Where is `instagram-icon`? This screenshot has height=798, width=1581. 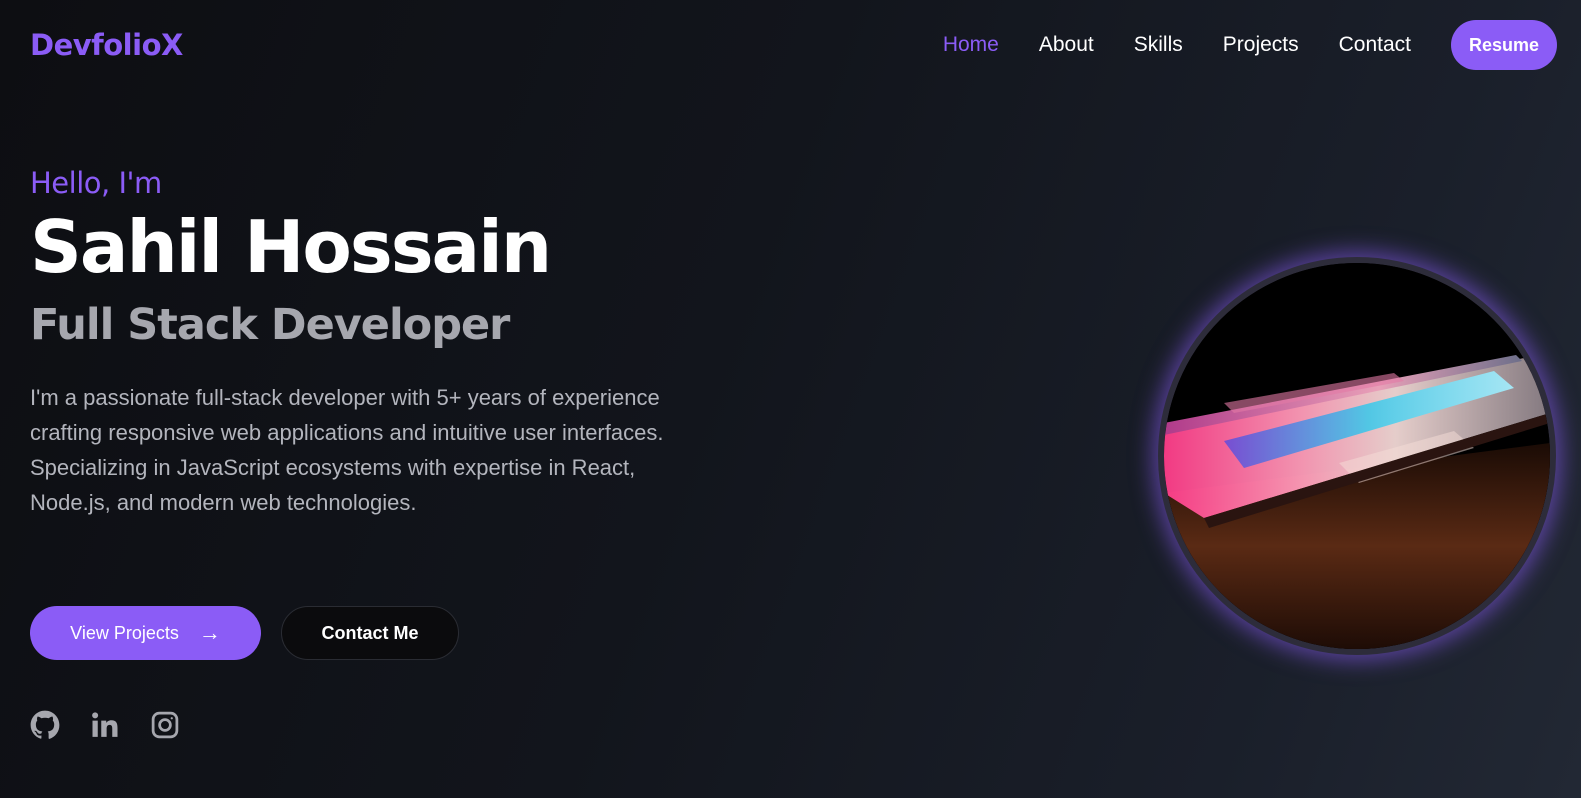 instagram-icon is located at coordinates (165, 725).